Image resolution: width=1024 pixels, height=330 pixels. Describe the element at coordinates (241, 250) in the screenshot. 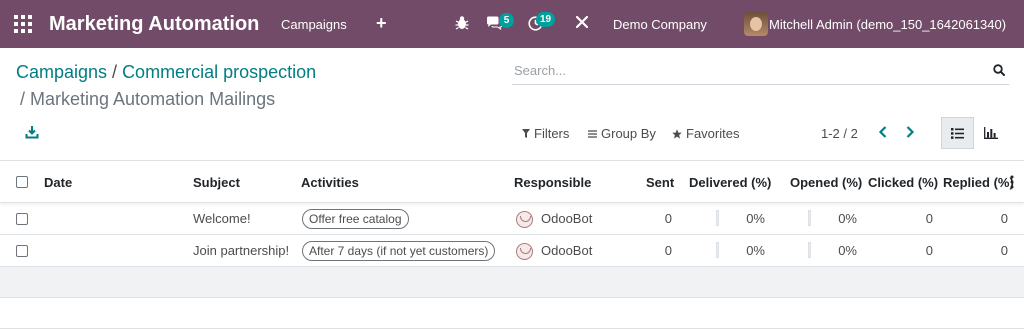

I see `cell-subject: Join partnership!` at that location.